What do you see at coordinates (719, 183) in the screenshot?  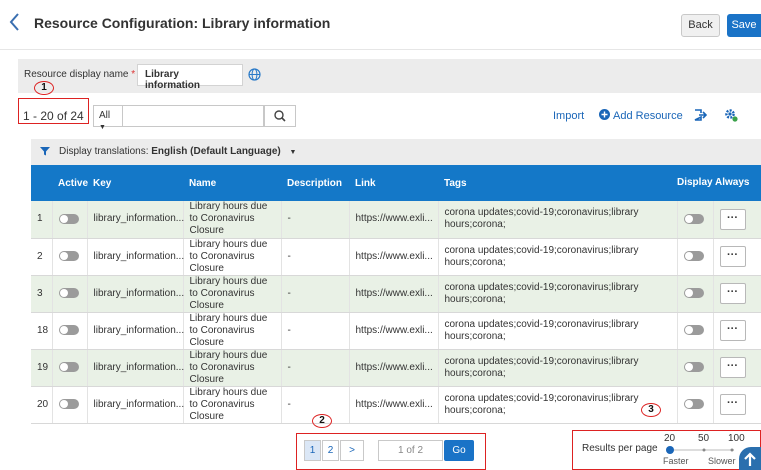 I see `col-display-always: Display Always` at bounding box center [719, 183].